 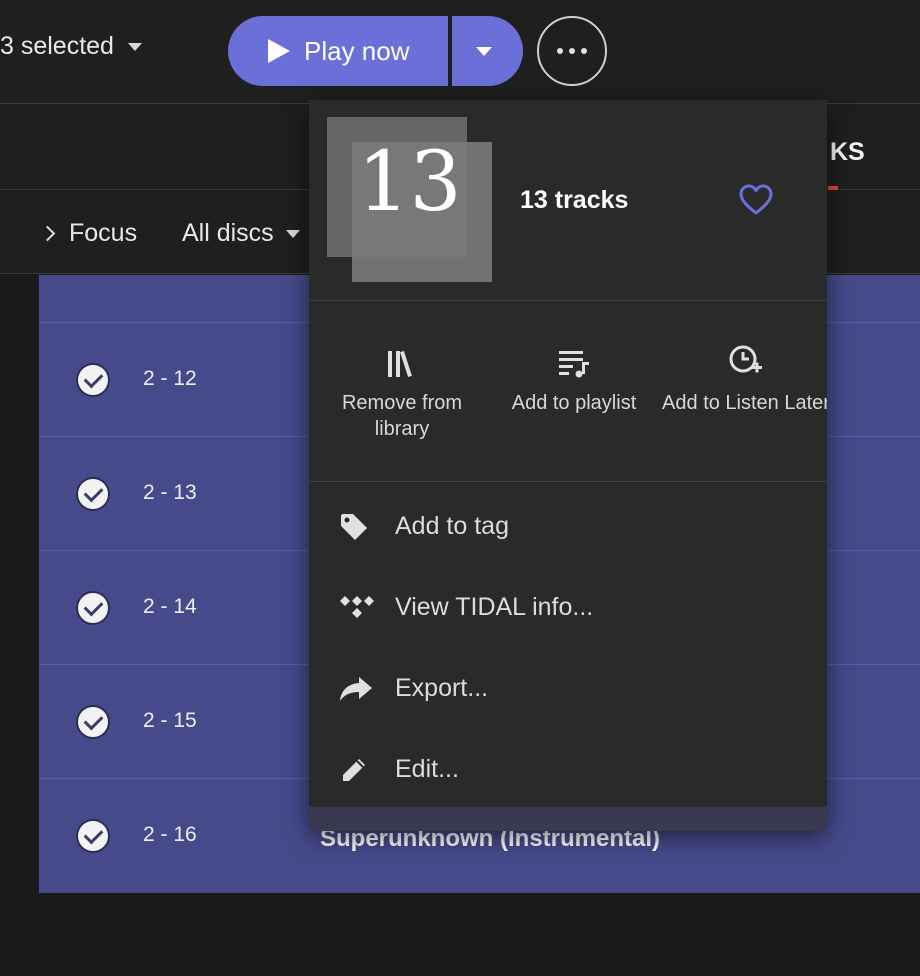 What do you see at coordinates (402, 416) in the screenshot?
I see `remove-from-library-label: Remove from library` at bounding box center [402, 416].